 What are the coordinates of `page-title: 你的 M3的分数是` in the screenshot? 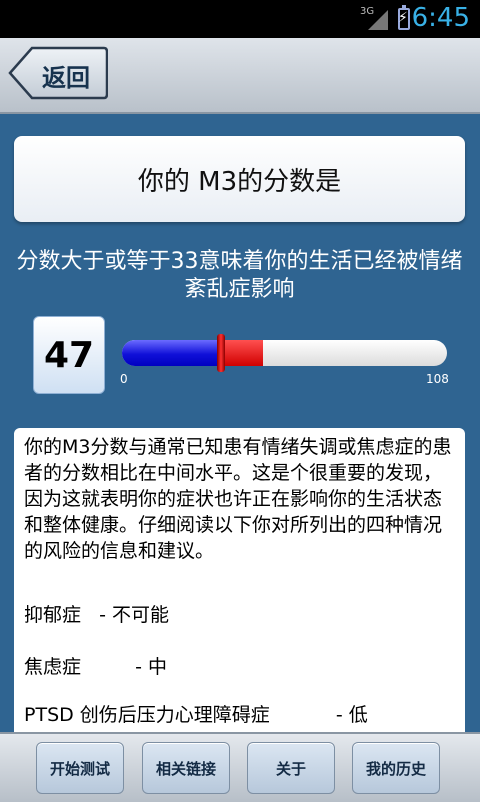 It's located at (239, 179).